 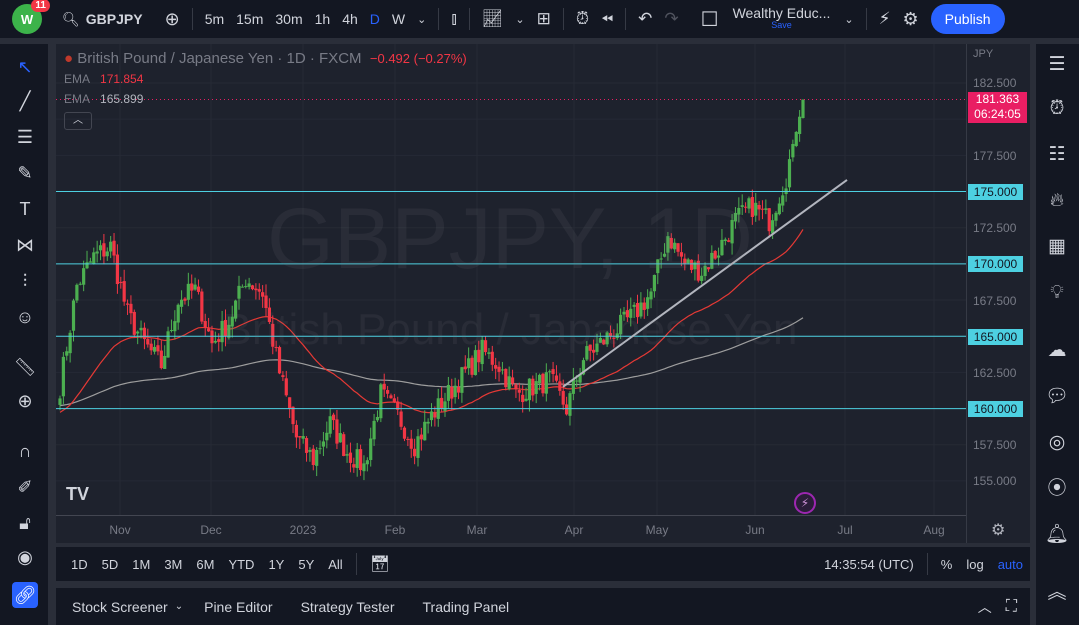 What do you see at coordinates (1057, 109) in the screenshot?
I see `alarm-clock-icon: ⏰︎` at bounding box center [1057, 109].